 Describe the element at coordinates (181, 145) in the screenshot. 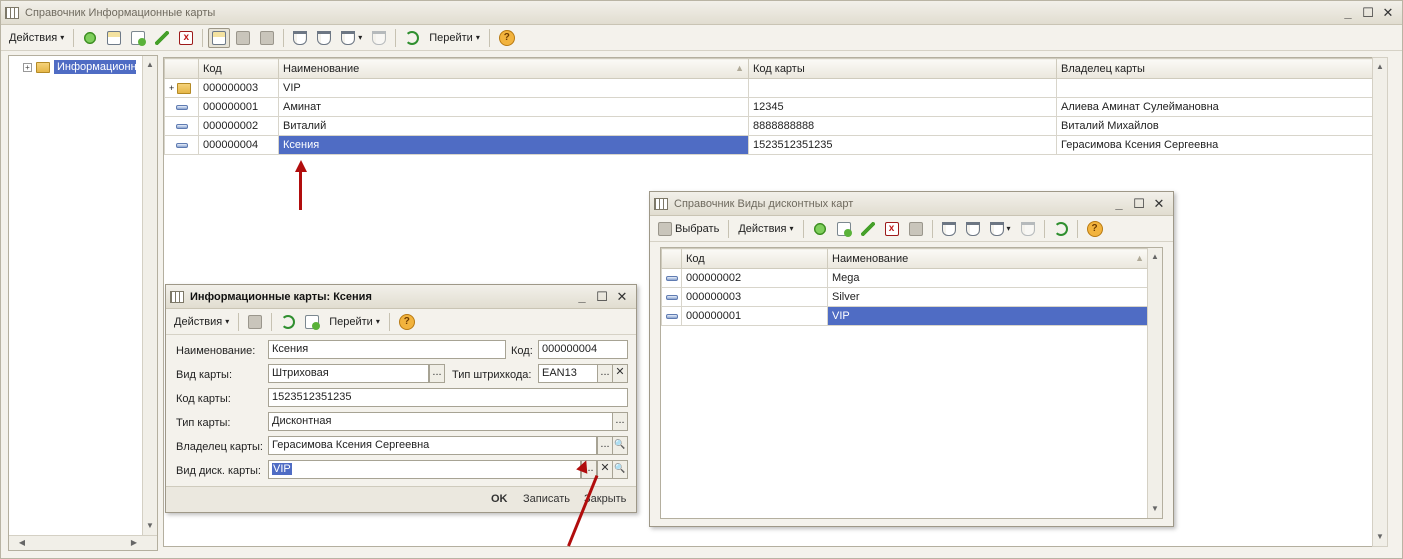

I see `row-icon-cell` at that location.